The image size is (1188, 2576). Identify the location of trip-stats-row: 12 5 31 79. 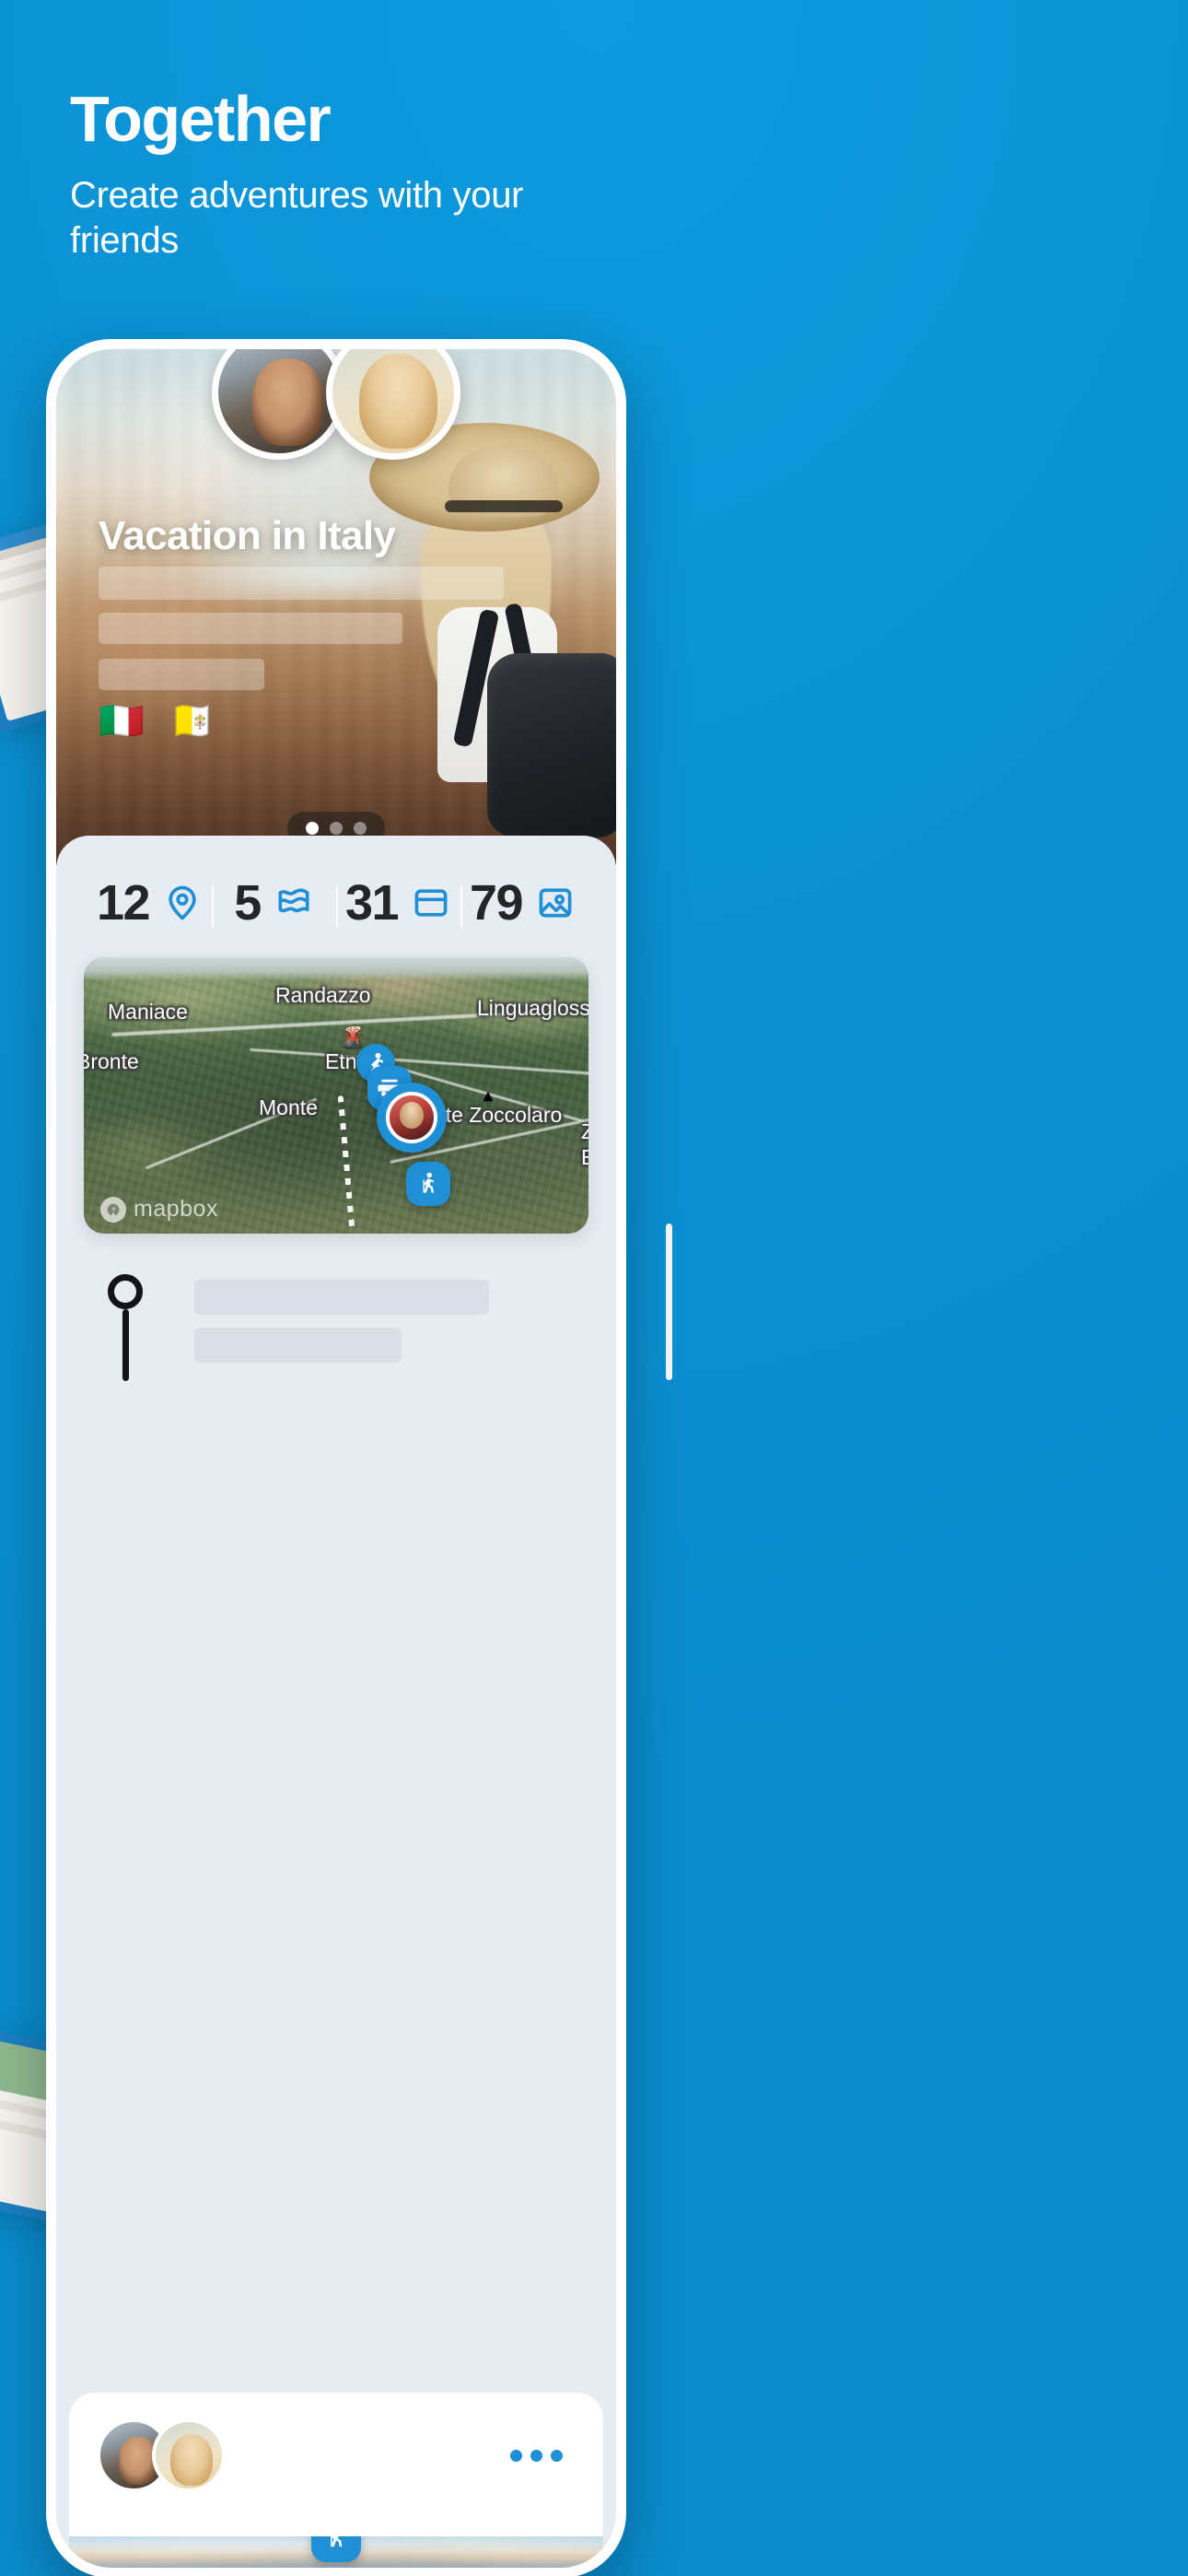
(336, 894).